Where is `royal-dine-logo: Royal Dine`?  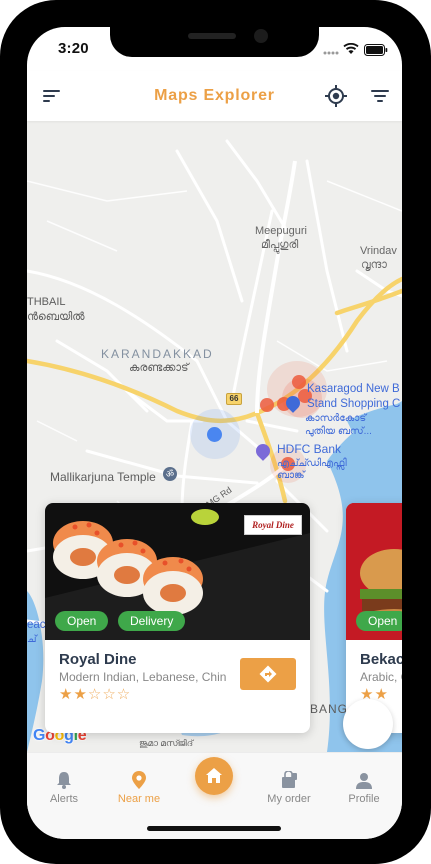 royal-dine-logo: Royal Dine is located at coordinates (273, 525).